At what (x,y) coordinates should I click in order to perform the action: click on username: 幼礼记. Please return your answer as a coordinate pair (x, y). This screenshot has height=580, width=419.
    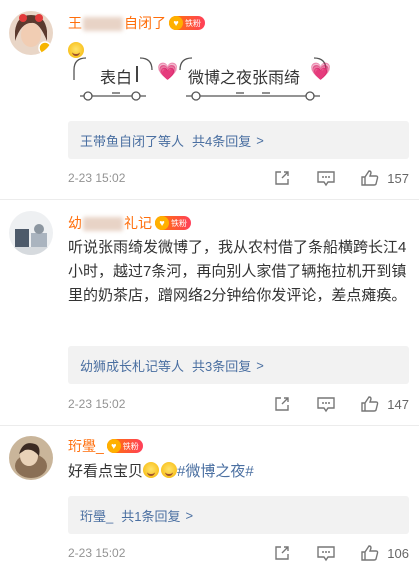
    Looking at the image, I should click on (110, 223).